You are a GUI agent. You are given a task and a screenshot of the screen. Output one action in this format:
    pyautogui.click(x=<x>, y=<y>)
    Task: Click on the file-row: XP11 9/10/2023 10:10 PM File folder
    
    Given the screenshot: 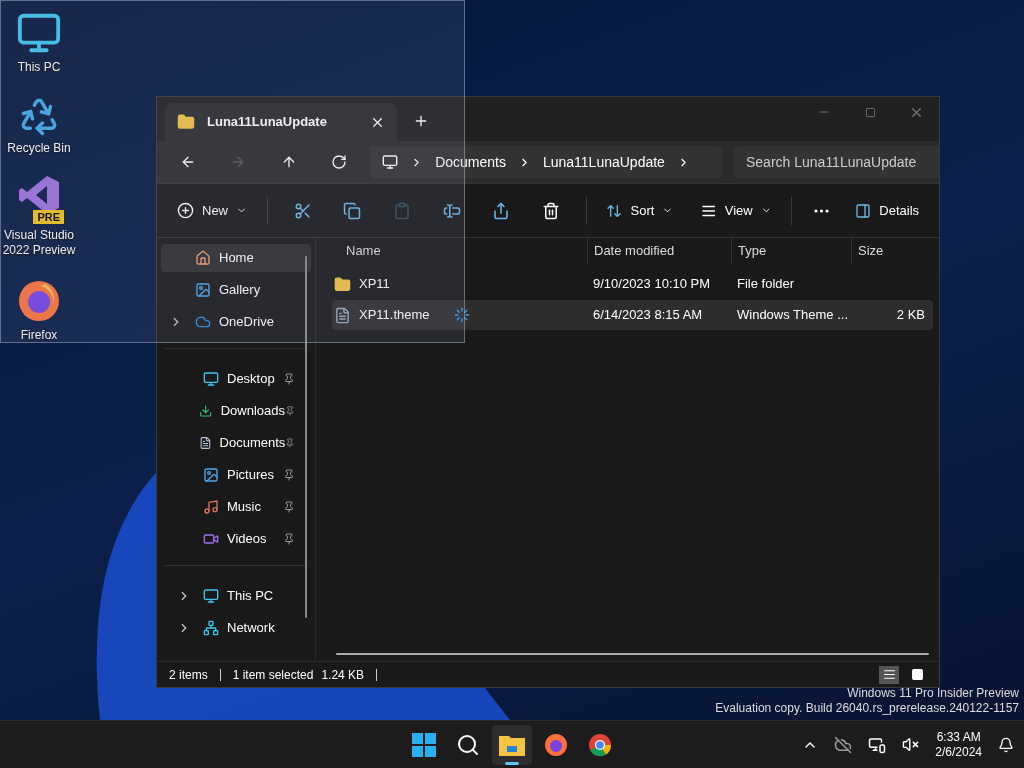 What is the action you would take?
    pyautogui.click(x=632, y=284)
    